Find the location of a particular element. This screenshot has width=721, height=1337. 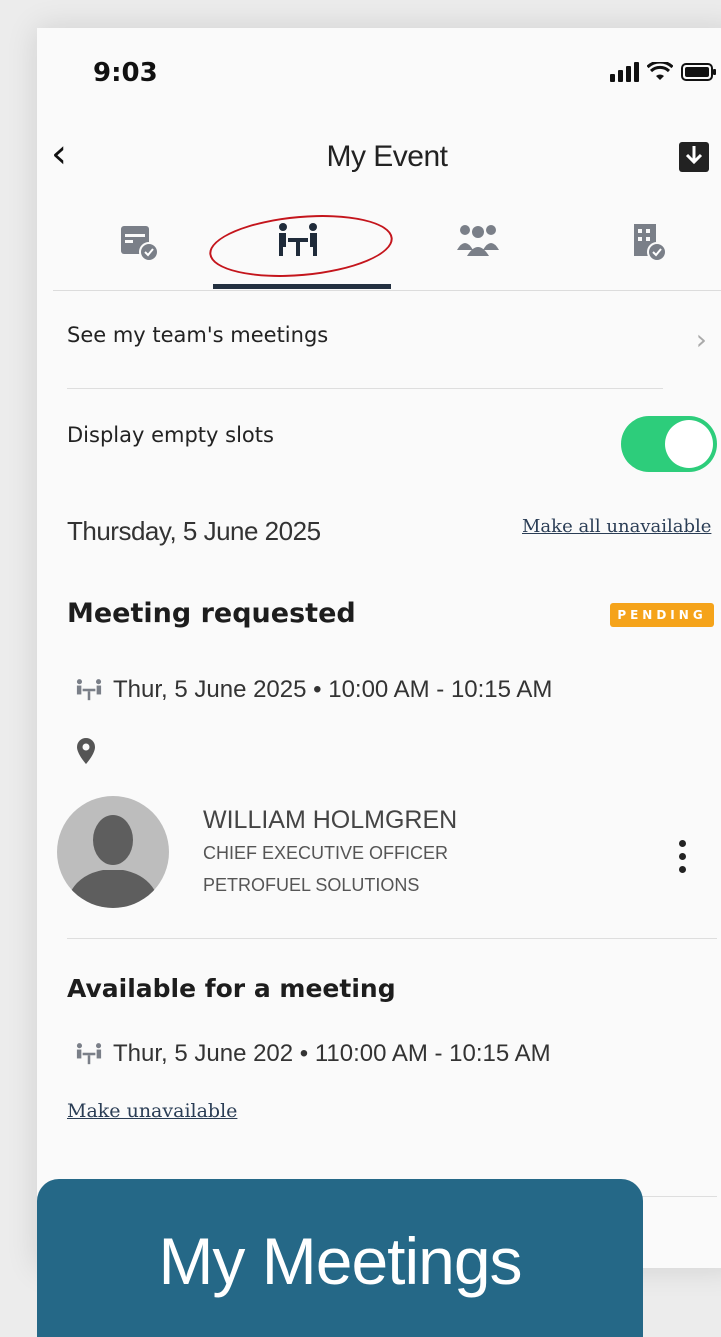

more-options-icon is located at coordinates (683, 859).